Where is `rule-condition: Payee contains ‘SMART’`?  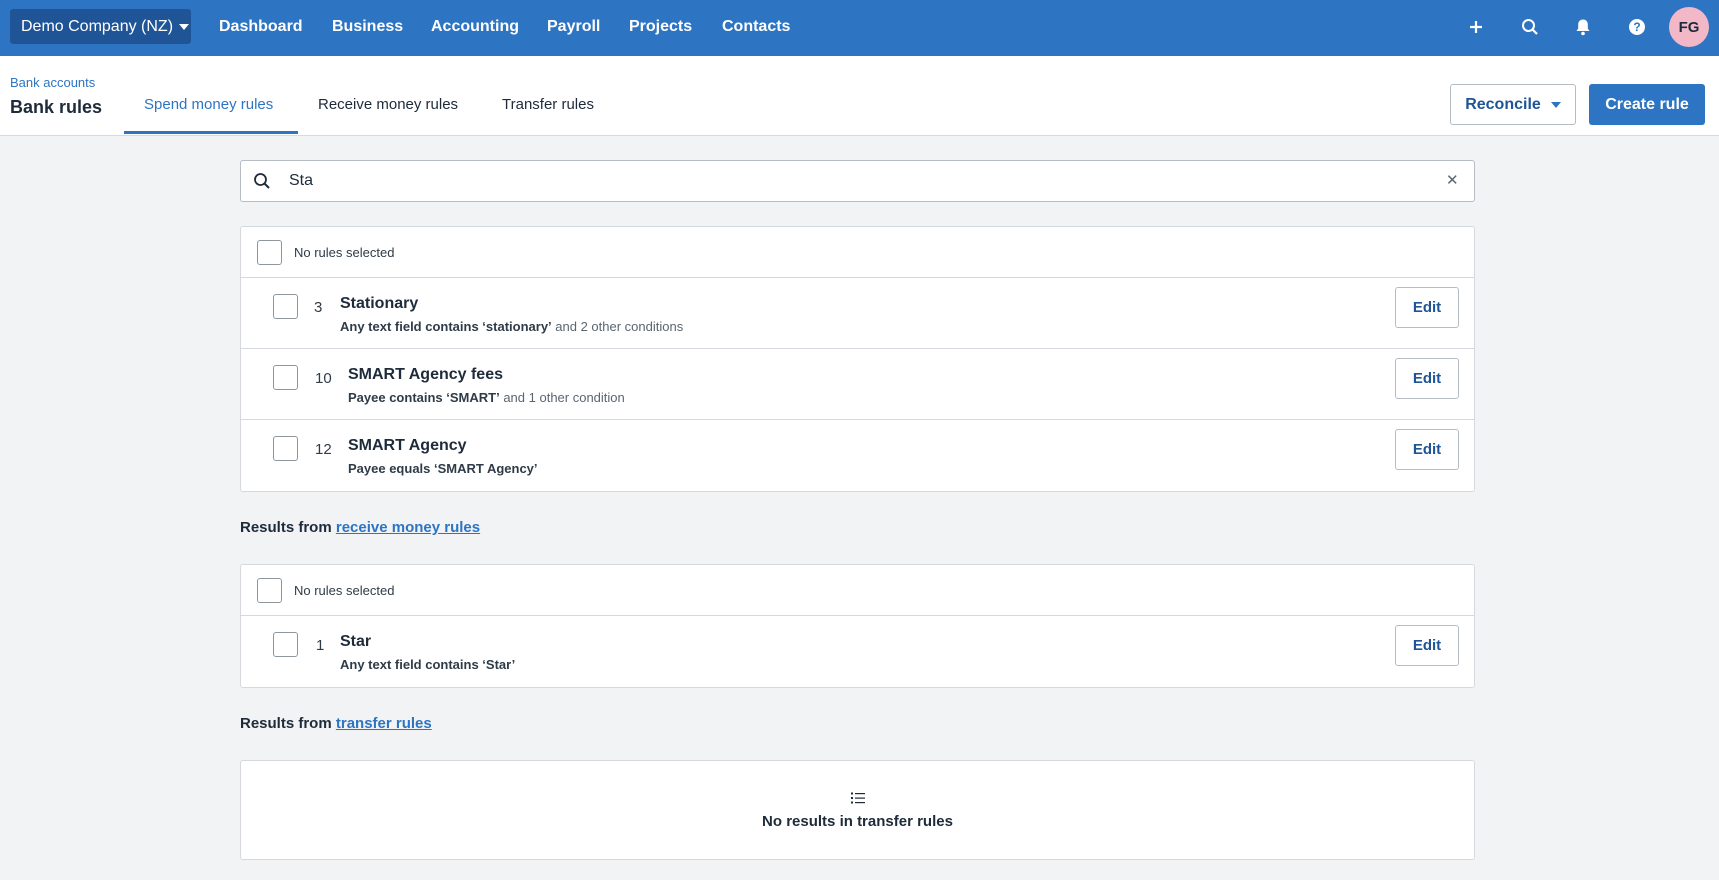
rule-condition: Payee contains ‘SMART’ is located at coordinates (424, 397).